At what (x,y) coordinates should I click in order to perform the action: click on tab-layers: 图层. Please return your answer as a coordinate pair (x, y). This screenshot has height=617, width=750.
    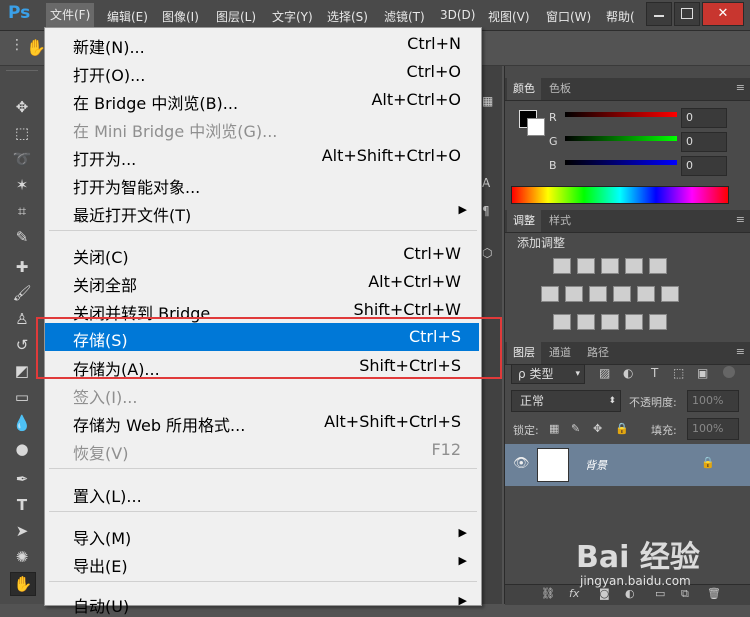
    Looking at the image, I should click on (524, 353).